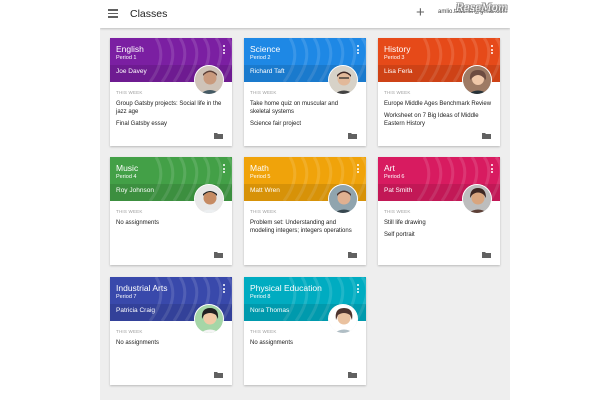  What do you see at coordinates (270, 310) in the screenshot?
I see `teacher-name: Nora Thomas` at bounding box center [270, 310].